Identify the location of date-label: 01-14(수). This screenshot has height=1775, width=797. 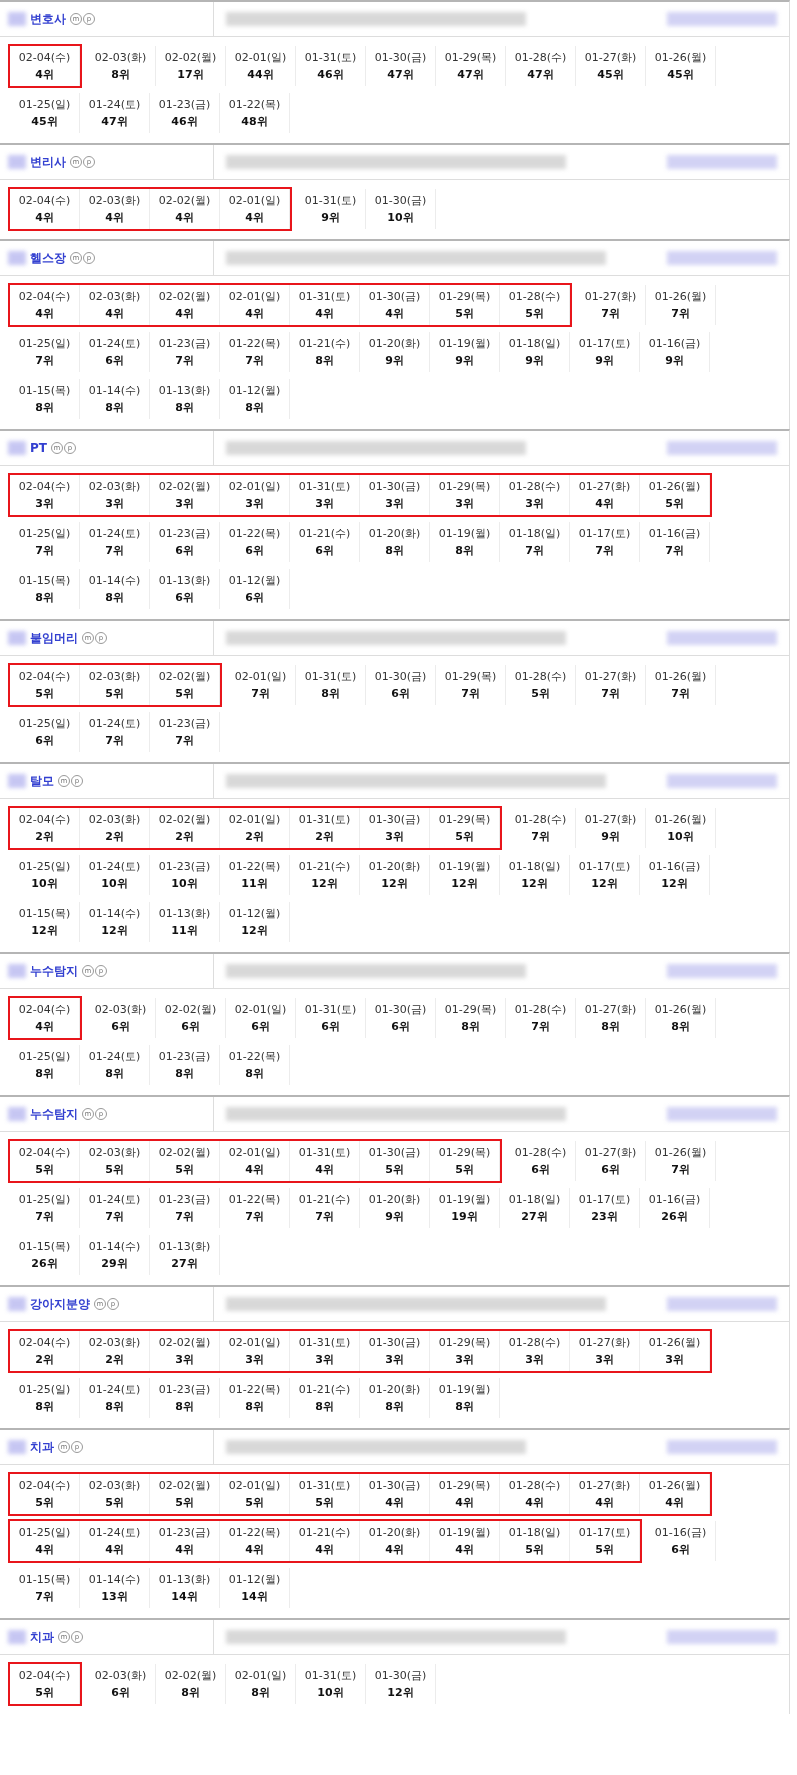
(114, 390).